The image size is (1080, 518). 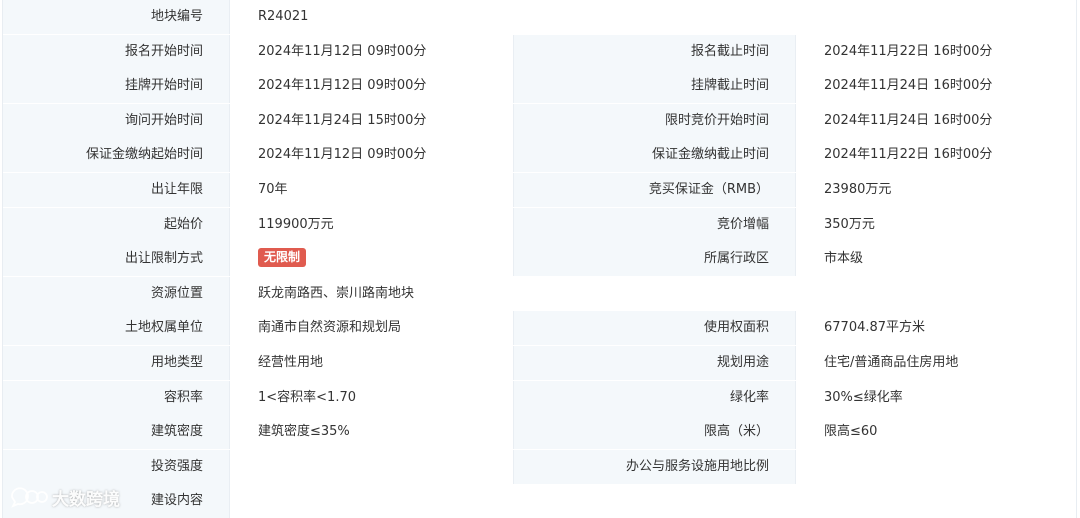 What do you see at coordinates (371, 397) in the screenshot?
I see `field-value: 1<容积率<1.70` at bounding box center [371, 397].